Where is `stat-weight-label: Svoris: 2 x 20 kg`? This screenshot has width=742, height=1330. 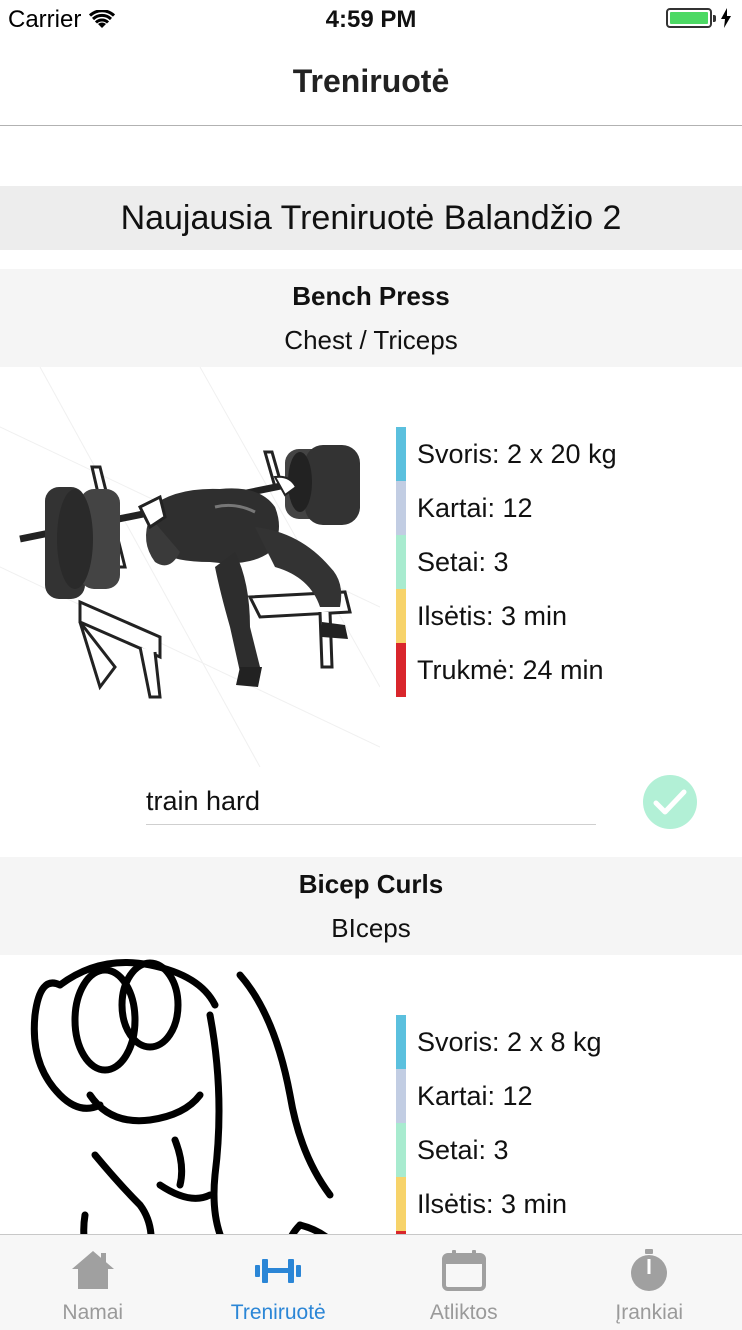 stat-weight-label: Svoris: 2 x 20 kg is located at coordinates (517, 454).